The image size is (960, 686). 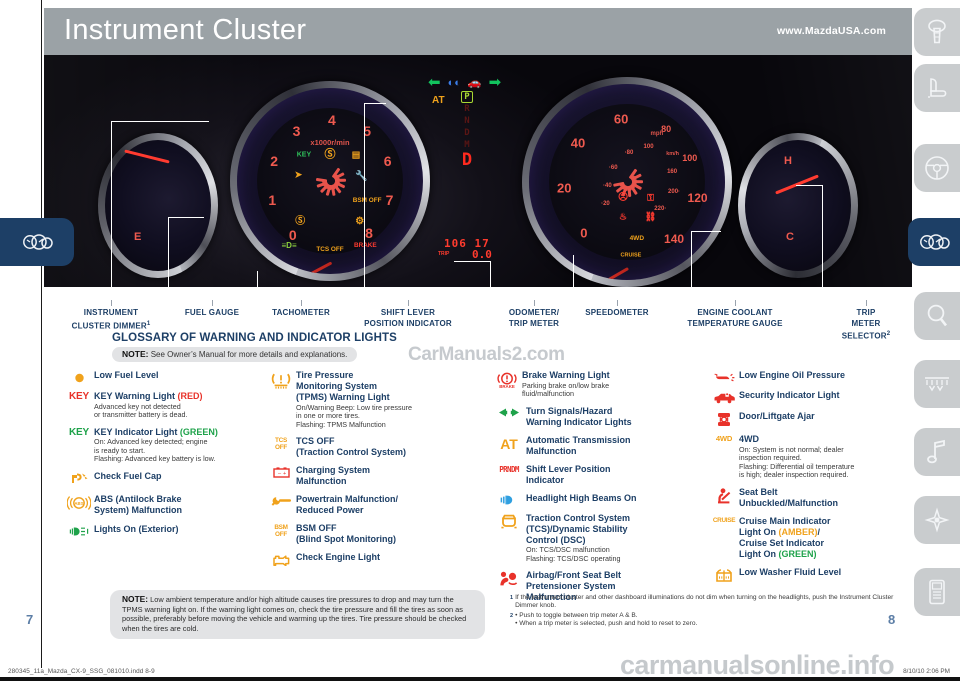 What do you see at coordinates (480, 679) in the screenshot?
I see `footer-rule` at bounding box center [480, 679].